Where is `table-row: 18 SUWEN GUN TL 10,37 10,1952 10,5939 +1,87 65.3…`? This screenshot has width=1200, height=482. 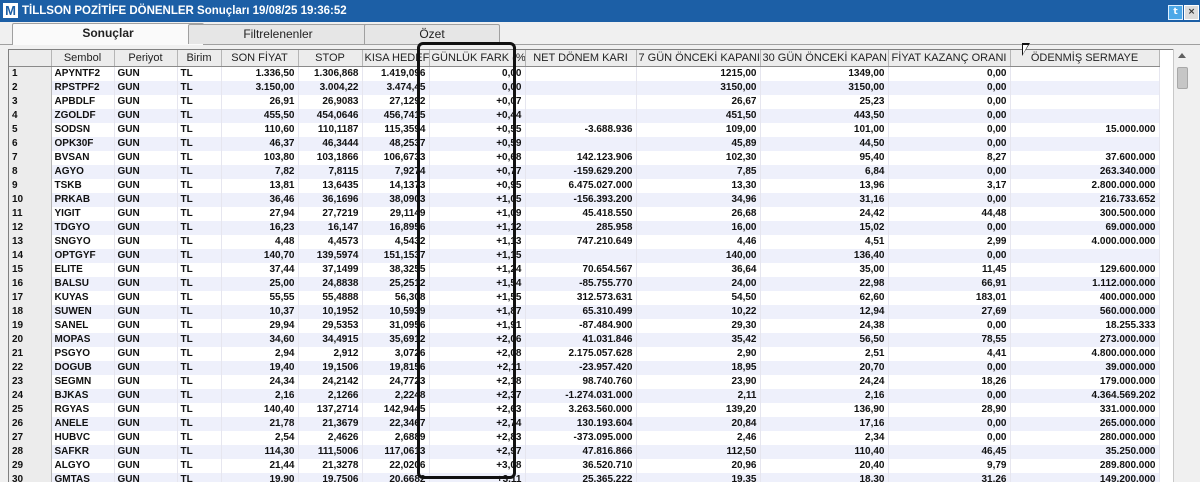 table-row: 18 SUWEN GUN TL 10,37 10,1952 10,5939 +1,87 65.3… is located at coordinates (584, 312).